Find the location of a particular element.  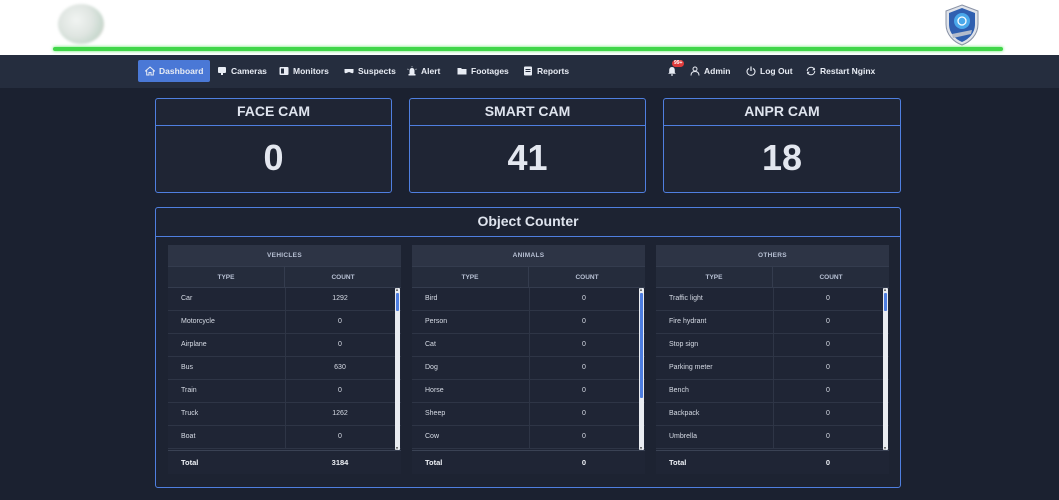

table-row: Traffic light 0 is located at coordinates (772, 299).